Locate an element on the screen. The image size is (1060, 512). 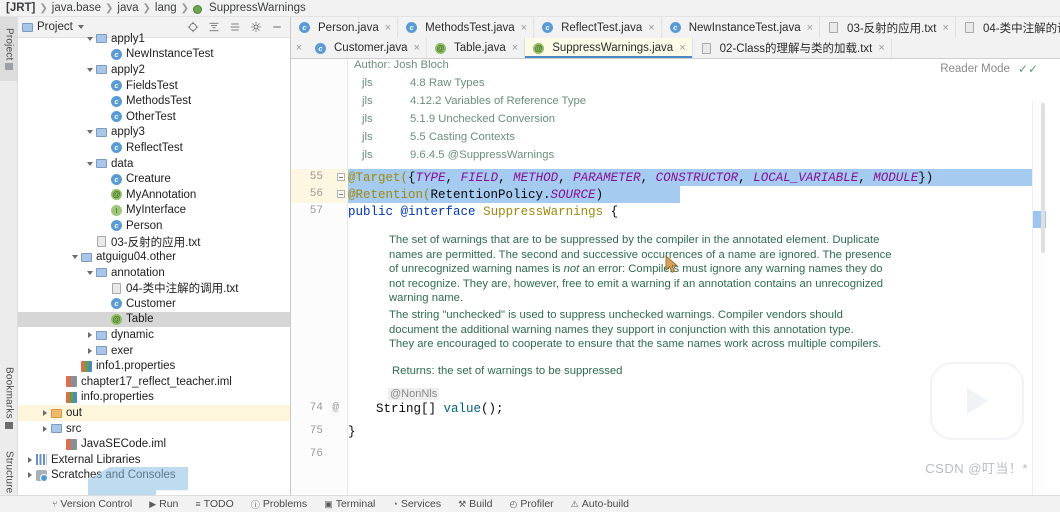
scrollbar-thumb is located at coordinates (1043, 178).